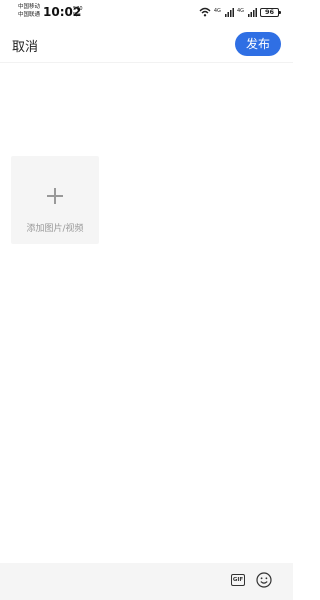  Describe the element at coordinates (205, 12) in the screenshot. I see `wifi-icon` at that location.